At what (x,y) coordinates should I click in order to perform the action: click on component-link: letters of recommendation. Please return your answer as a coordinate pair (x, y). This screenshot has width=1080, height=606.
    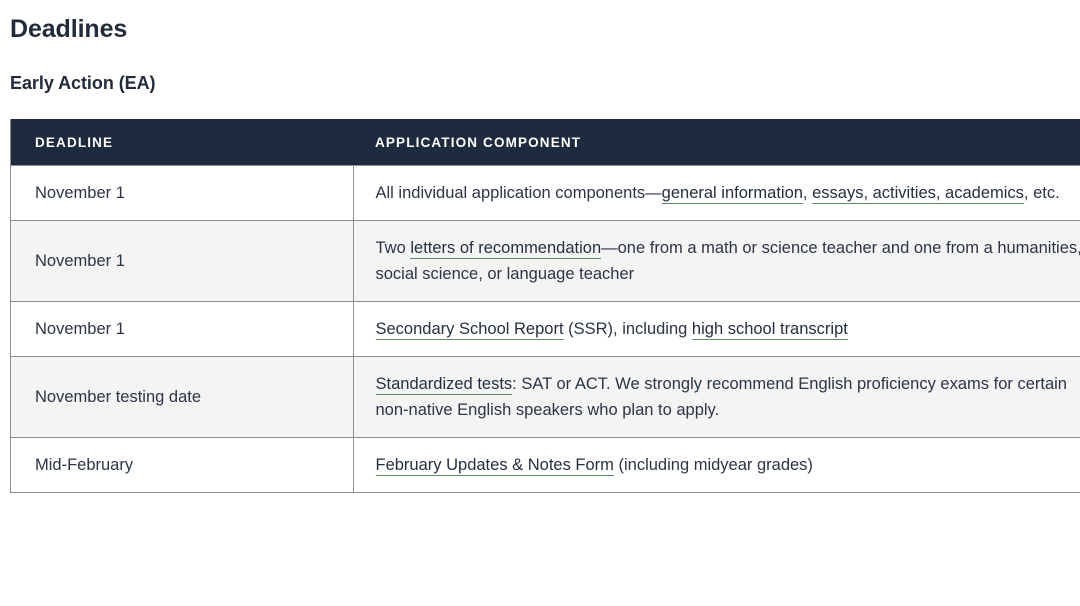
    Looking at the image, I should click on (506, 249).